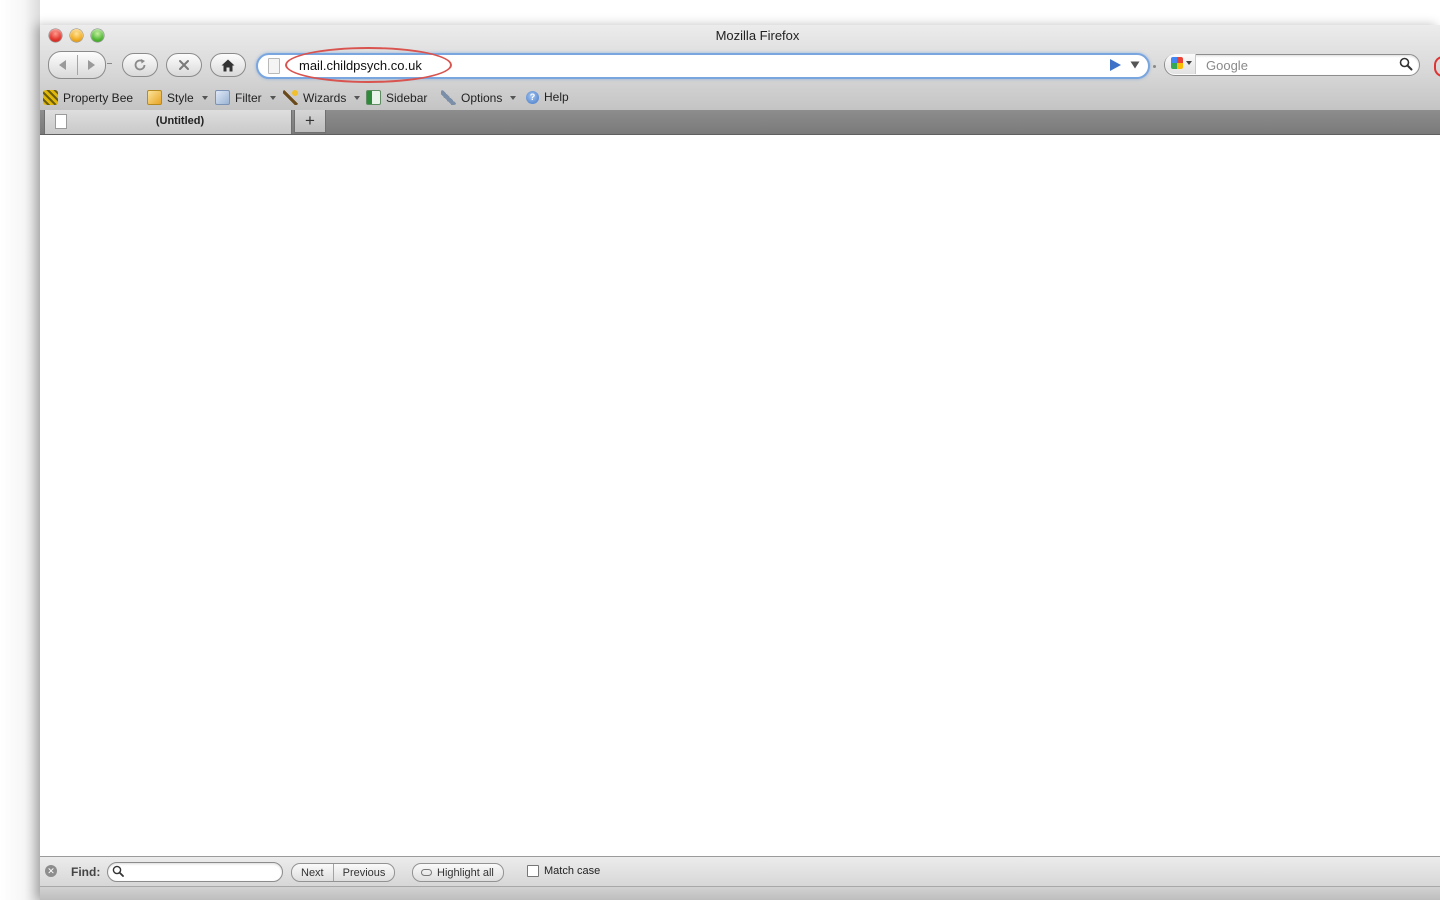 This screenshot has width=1440, height=900. I want to click on toolbar-item-sidebar: Sidebar, so click(396, 97).